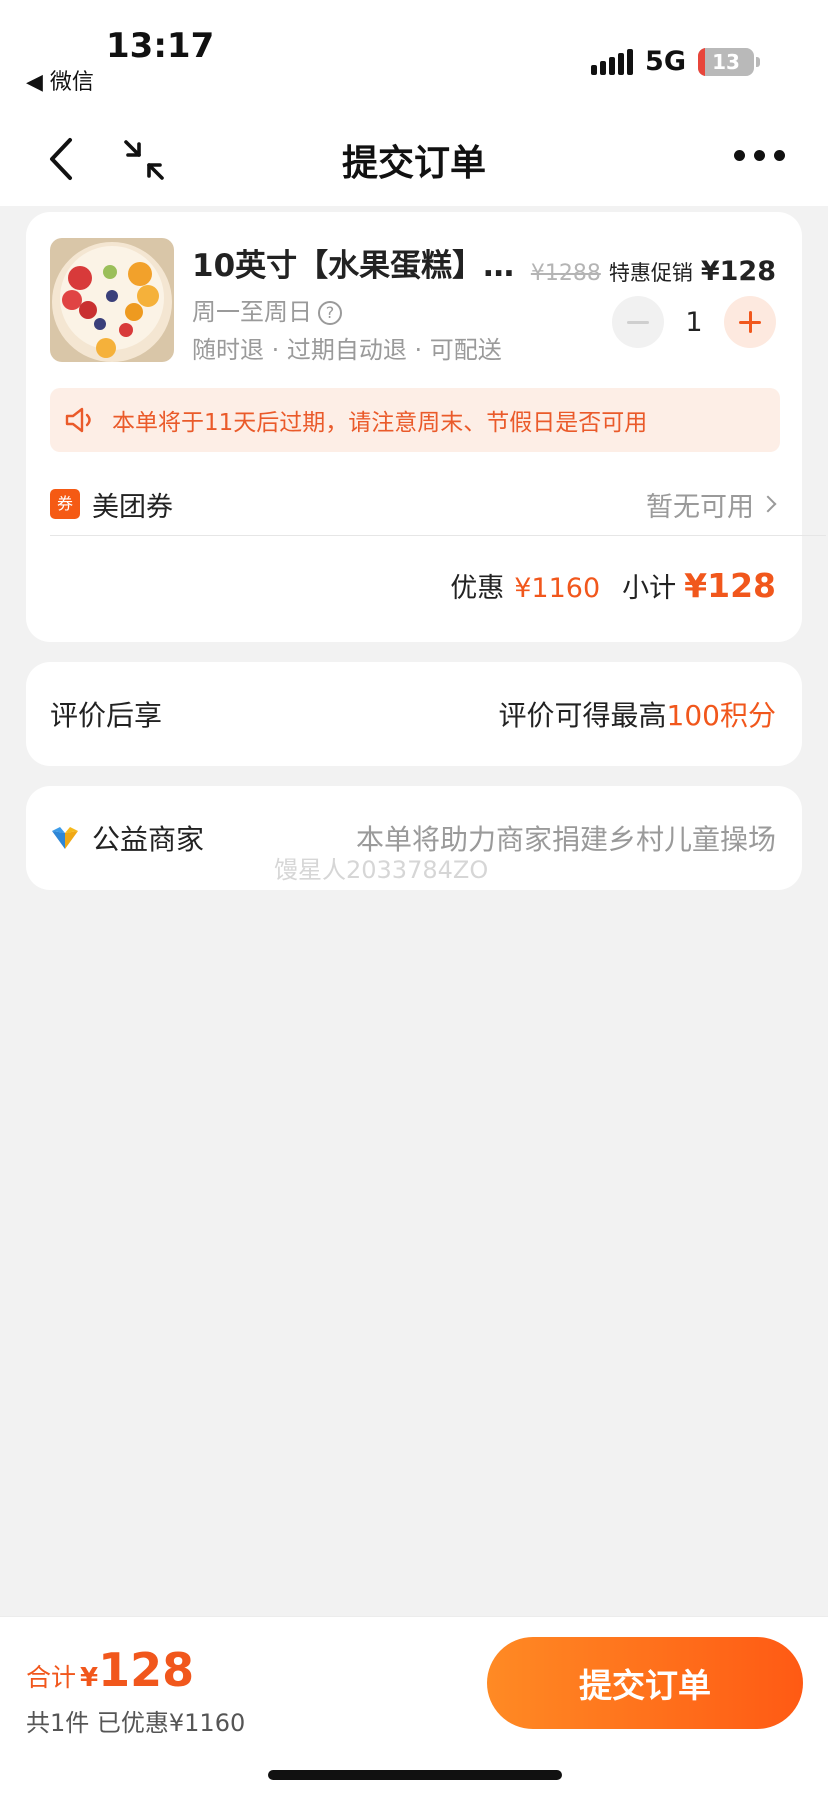 The width and height of the screenshot is (828, 1796). Describe the element at coordinates (612, 61) in the screenshot. I see `signal-icon` at that location.